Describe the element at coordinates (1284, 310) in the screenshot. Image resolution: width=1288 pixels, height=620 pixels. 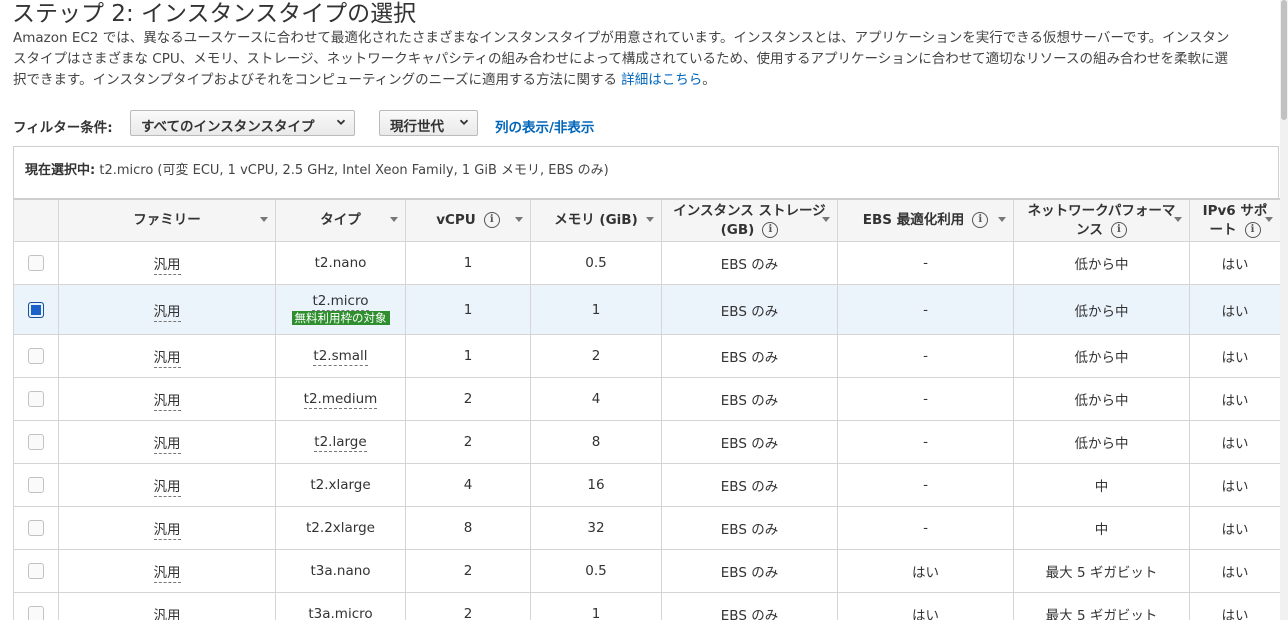
I see `vertical-scrollbar` at that location.